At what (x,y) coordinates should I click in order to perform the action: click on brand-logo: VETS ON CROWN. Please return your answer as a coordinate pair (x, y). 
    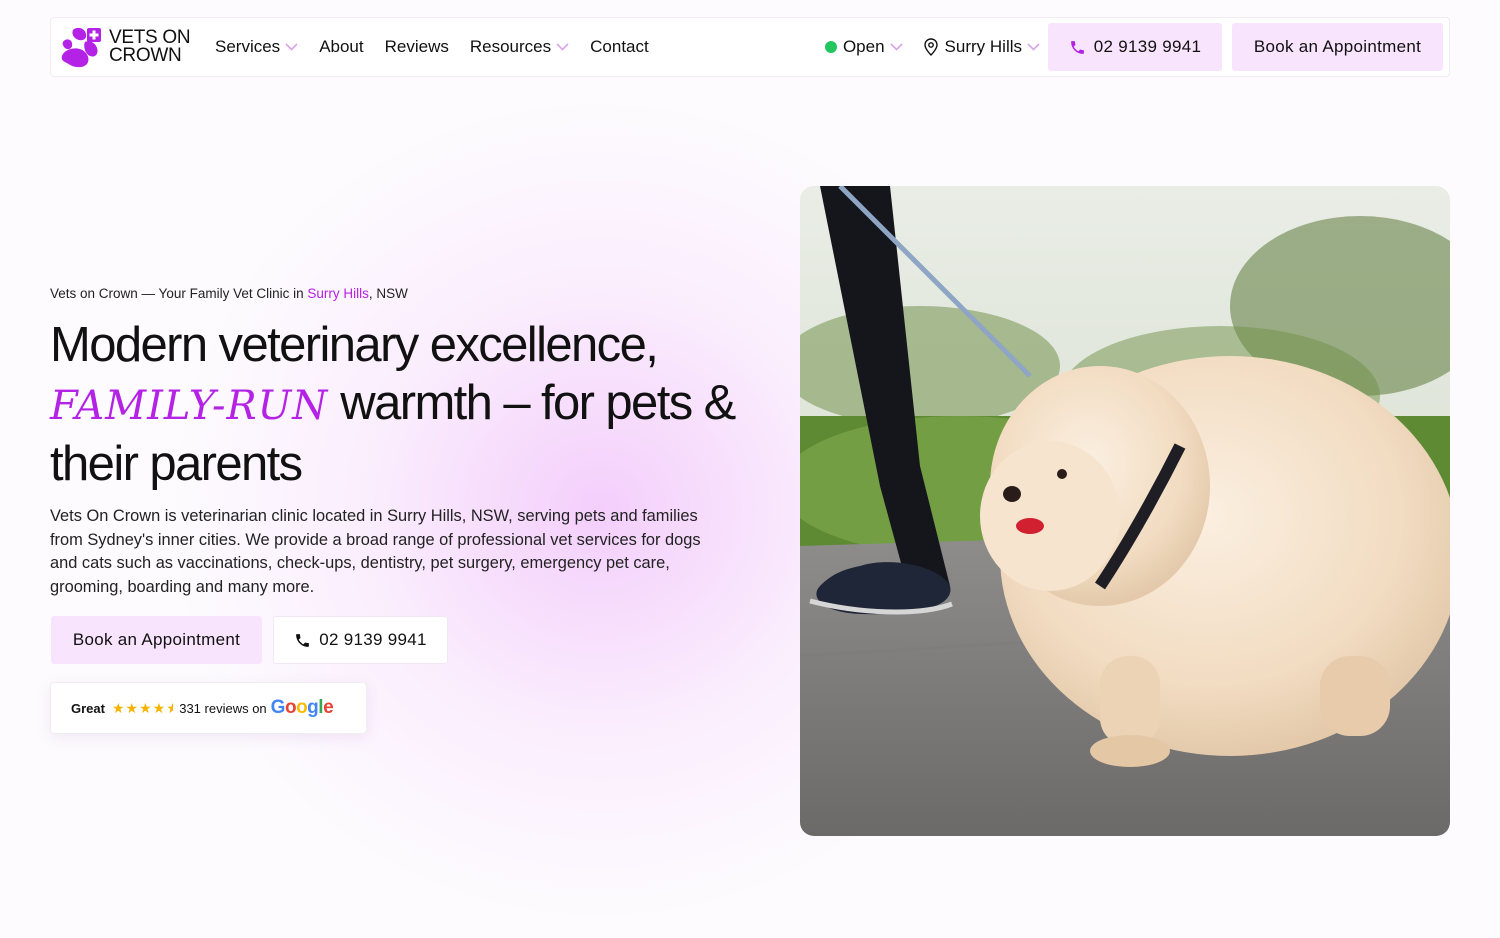
    Looking at the image, I should click on (134, 47).